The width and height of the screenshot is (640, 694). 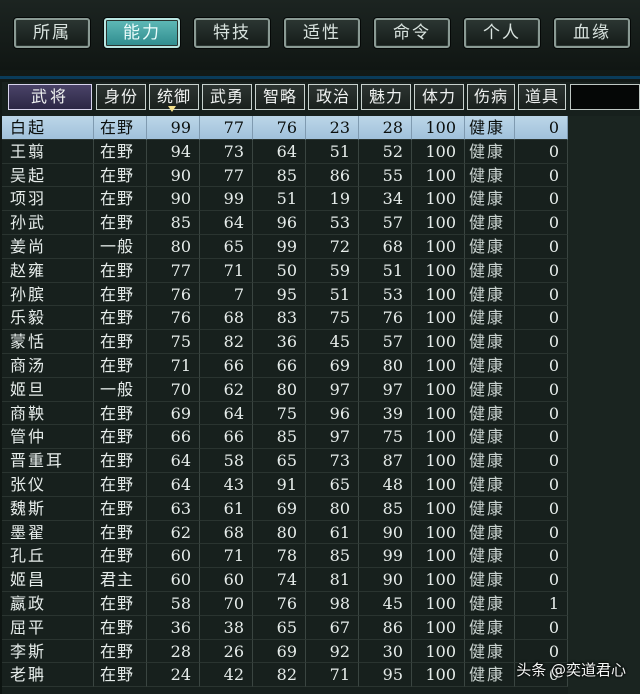 What do you see at coordinates (142, 33) in the screenshot?
I see `tab-ability: 能力` at bounding box center [142, 33].